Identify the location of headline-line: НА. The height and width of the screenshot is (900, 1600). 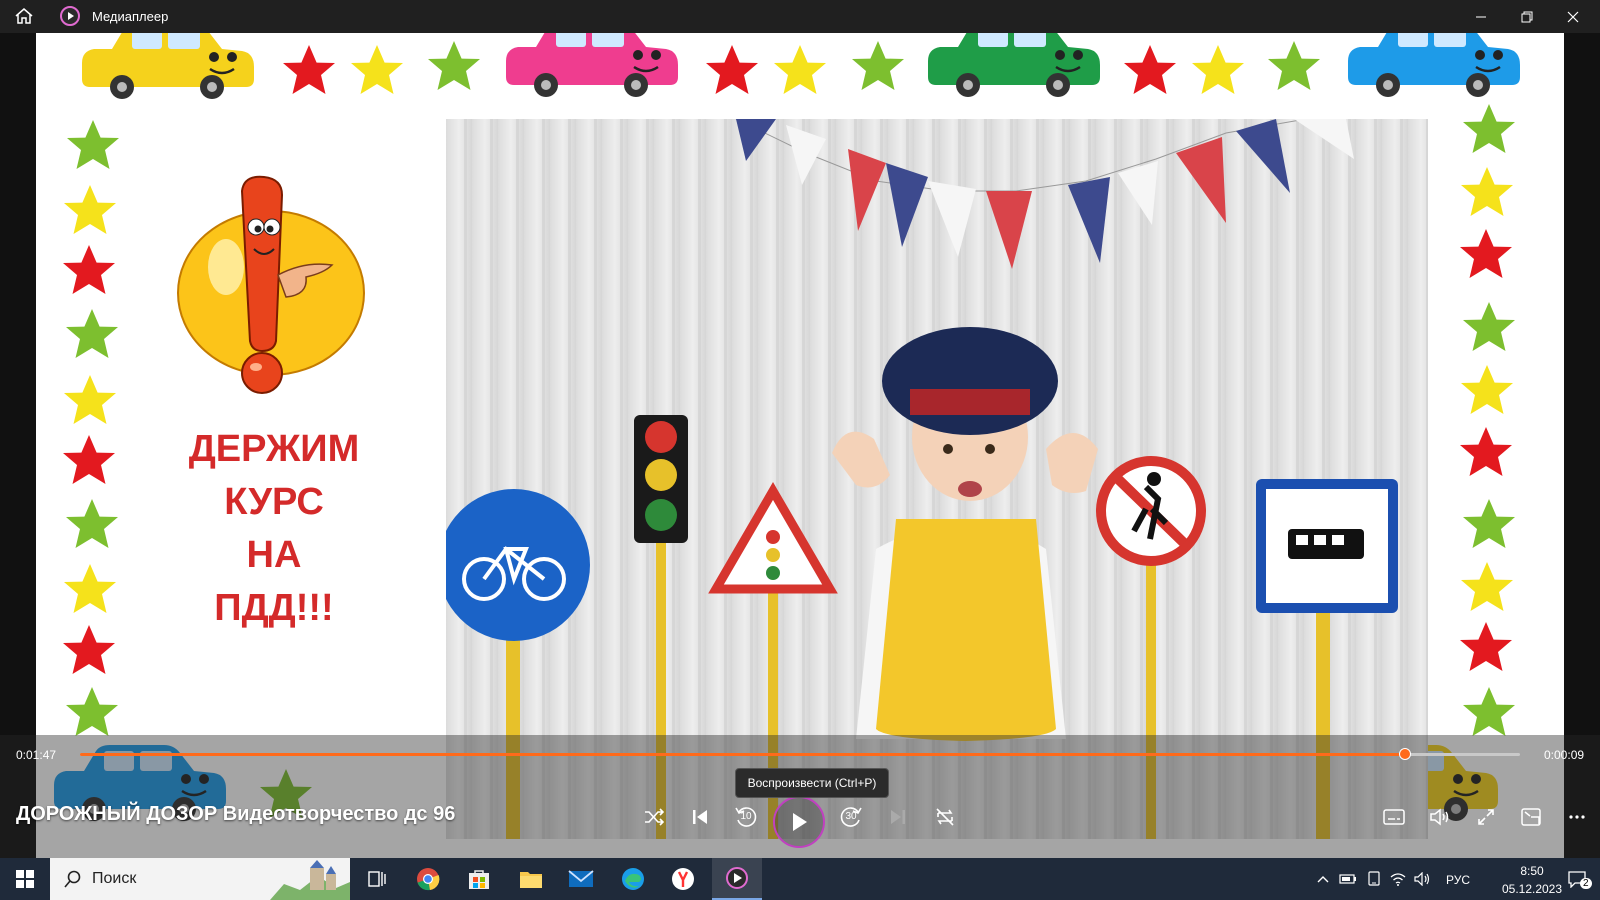
(274, 555).